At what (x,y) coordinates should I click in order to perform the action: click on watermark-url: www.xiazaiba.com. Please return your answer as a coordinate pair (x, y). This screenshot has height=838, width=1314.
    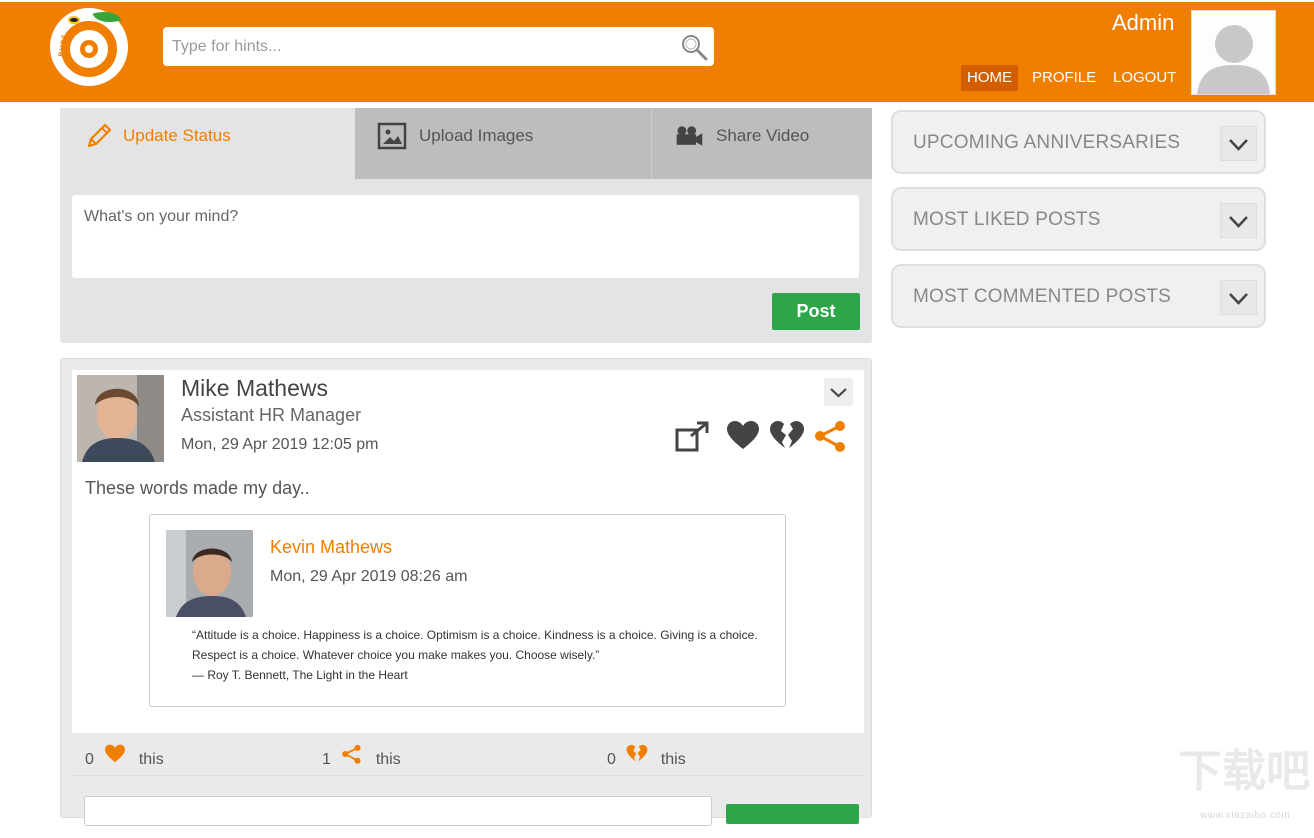
    Looking at the image, I should click on (1245, 815).